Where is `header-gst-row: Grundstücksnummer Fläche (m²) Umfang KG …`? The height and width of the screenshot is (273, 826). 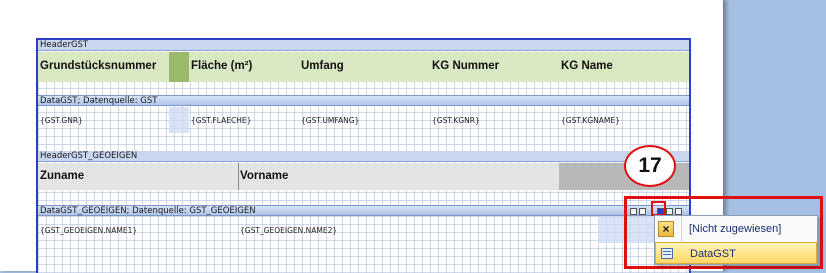
header-gst-row: Grundstücksnummer Fläche (m²) Umfang KG … is located at coordinates (363, 67).